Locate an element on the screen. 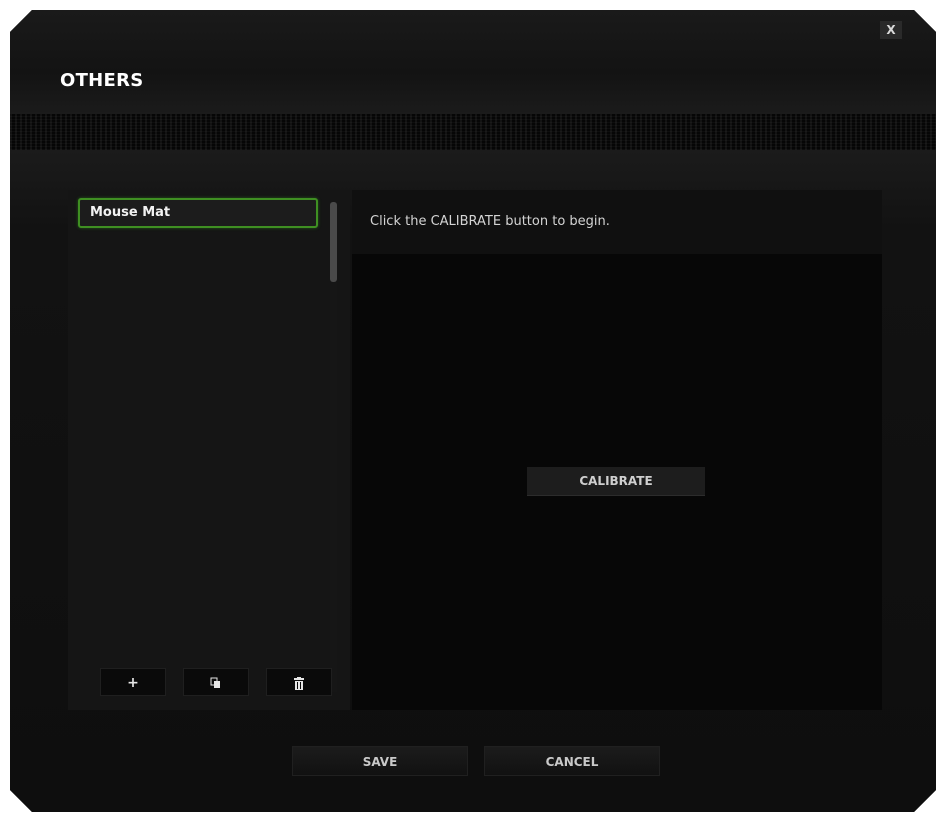 The height and width of the screenshot is (817, 946). page-title: OTHERS is located at coordinates (102, 80).